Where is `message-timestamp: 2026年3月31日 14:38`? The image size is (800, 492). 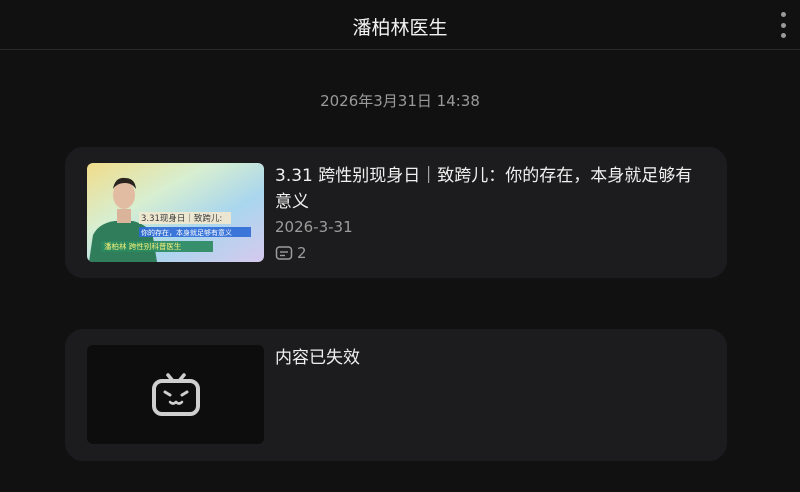 message-timestamp: 2026年3月31日 14:38 is located at coordinates (400, 101).